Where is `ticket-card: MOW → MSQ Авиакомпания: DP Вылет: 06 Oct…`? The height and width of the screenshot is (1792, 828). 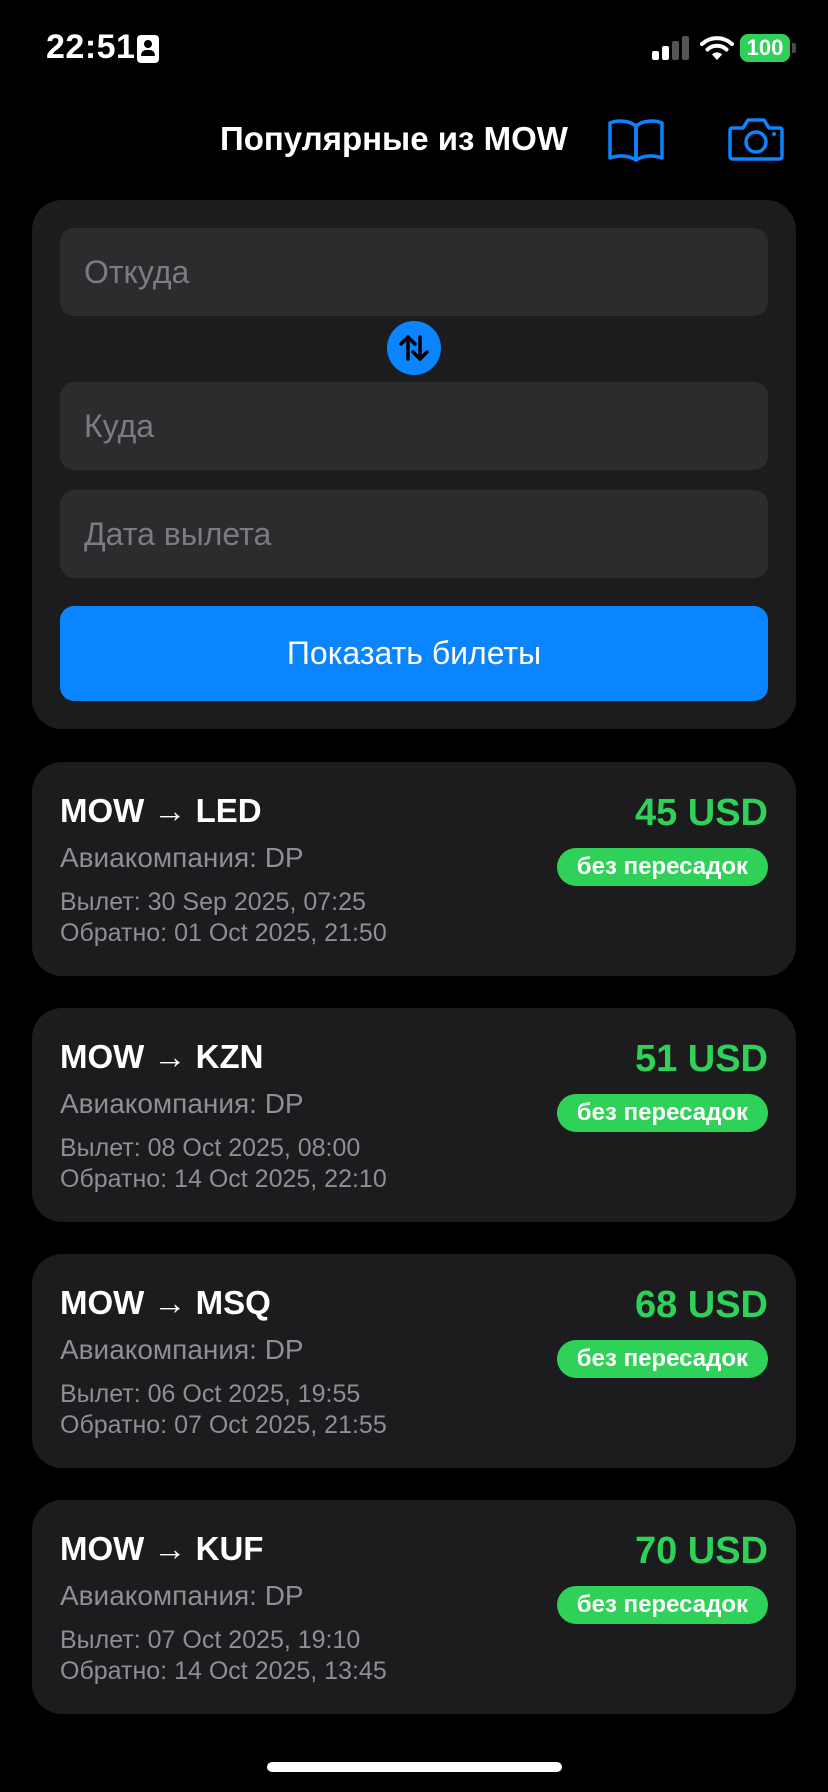 ticket-card: MOW → MSQ Авиакомпания: DP Вылет: 06 Oct… is located at coordinates (414, 1361).